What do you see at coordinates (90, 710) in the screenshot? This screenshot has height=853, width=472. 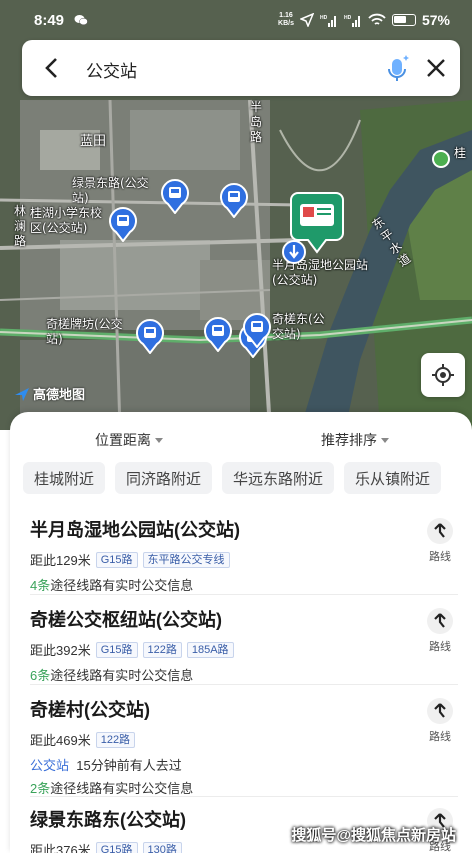 I see `stop-name: 奇槎村(公交站)` at bounding box center [90, 710].